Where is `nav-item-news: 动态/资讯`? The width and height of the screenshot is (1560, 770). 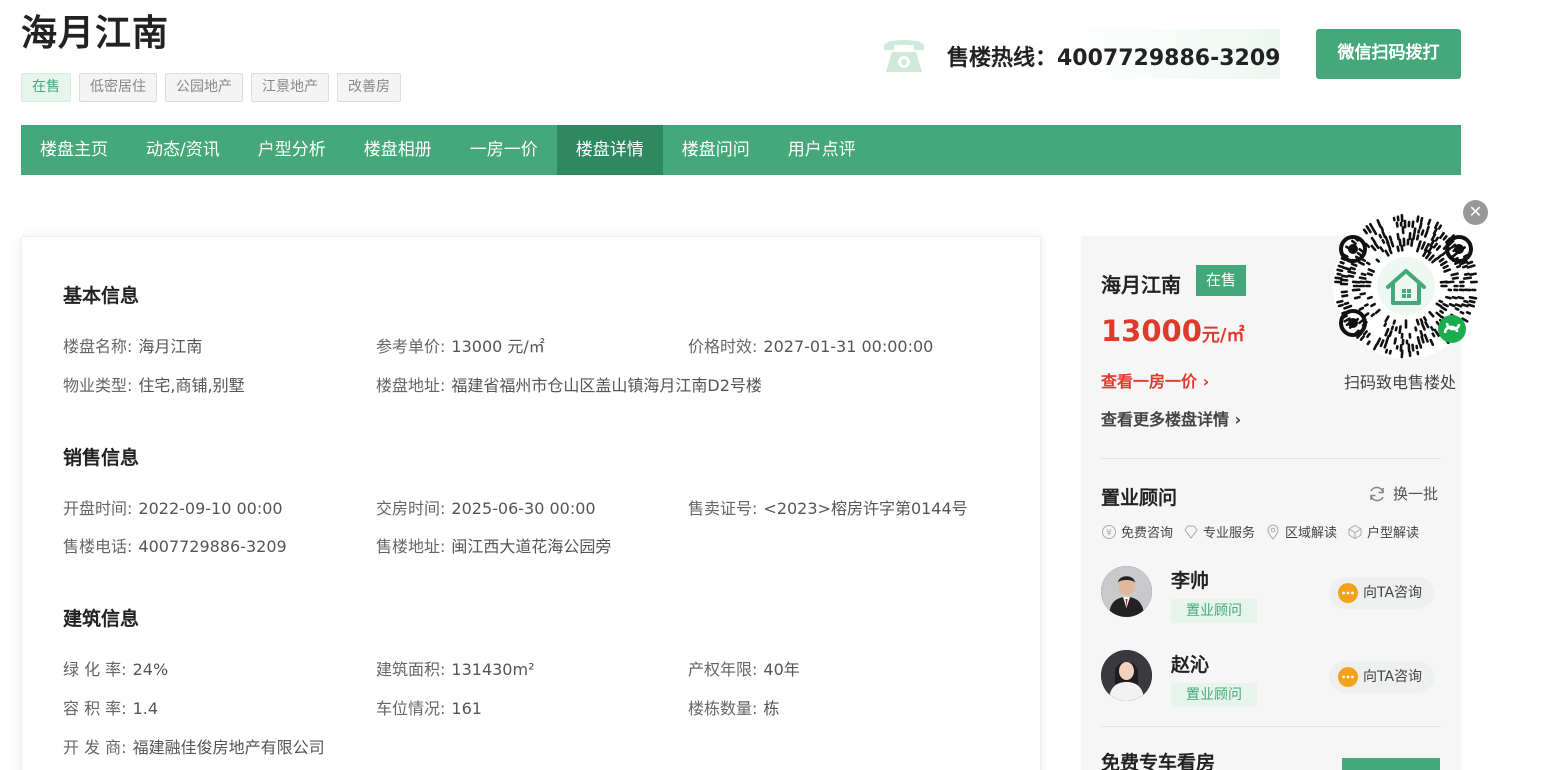 nav-item-news: 动态/资讯 is located at coordinates (183, 150).